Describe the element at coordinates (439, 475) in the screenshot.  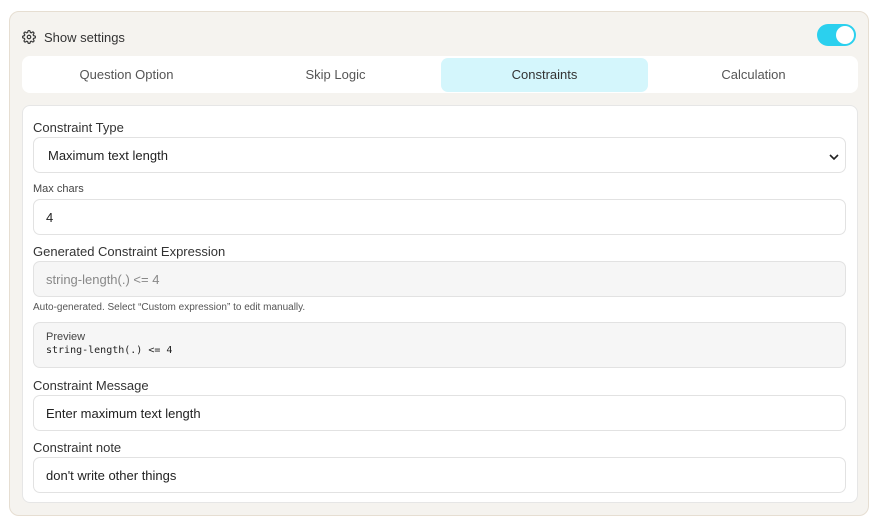
I see `constraint-note-input: don't write other things` at that location.